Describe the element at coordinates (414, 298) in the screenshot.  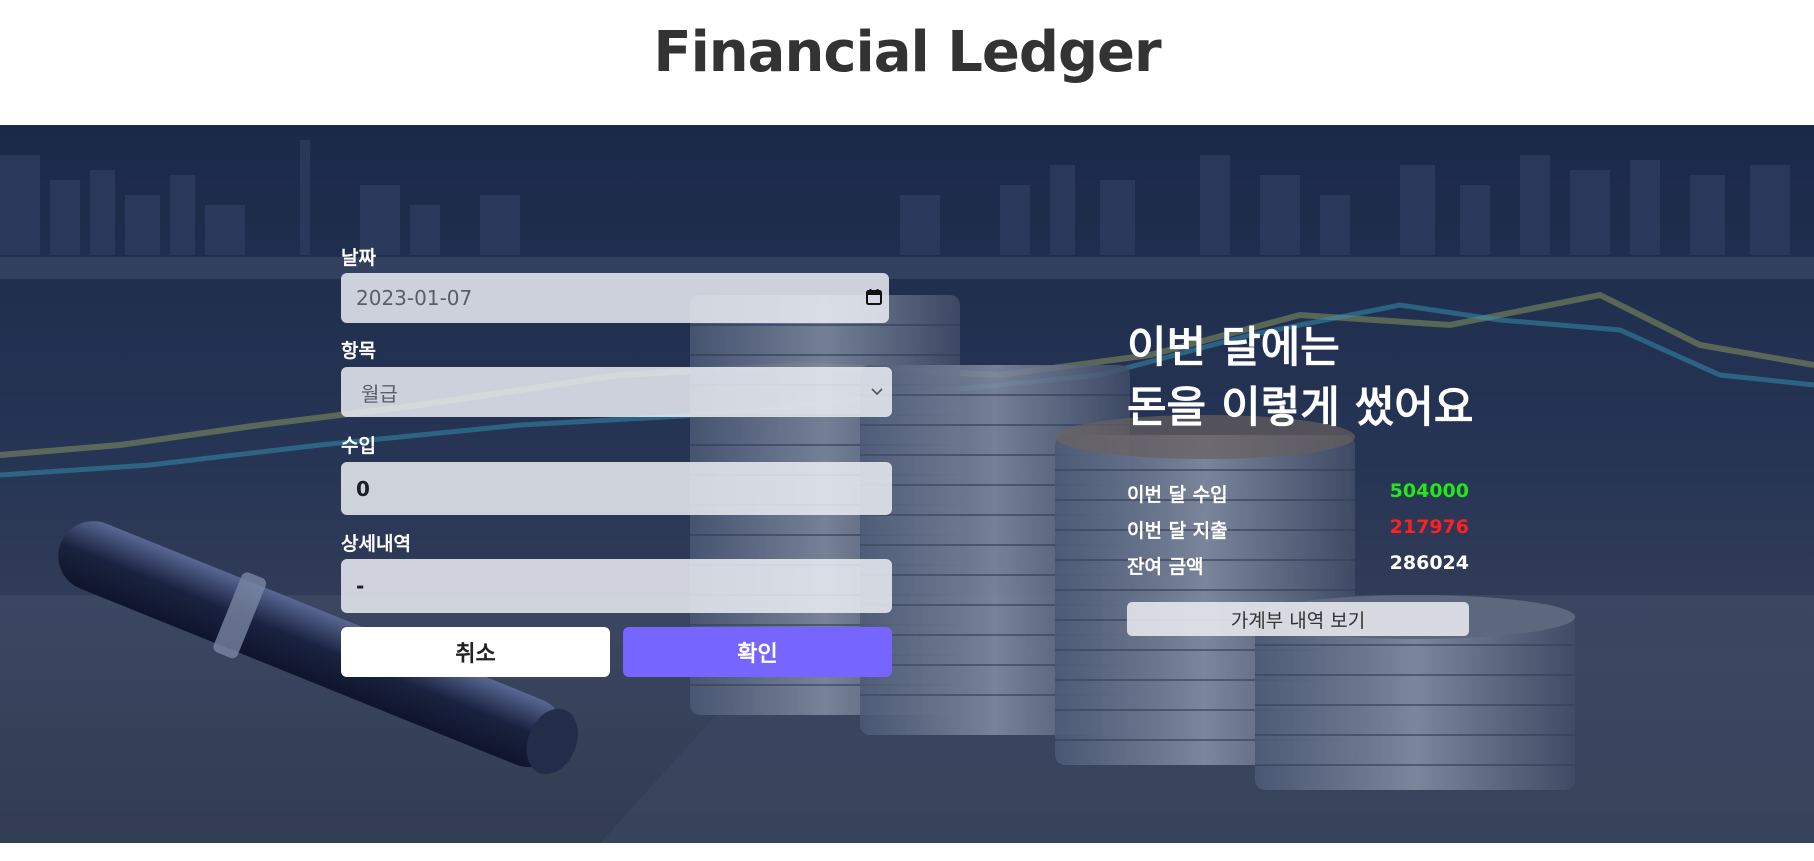
I see `date-value: 2023-01-07` at that location.